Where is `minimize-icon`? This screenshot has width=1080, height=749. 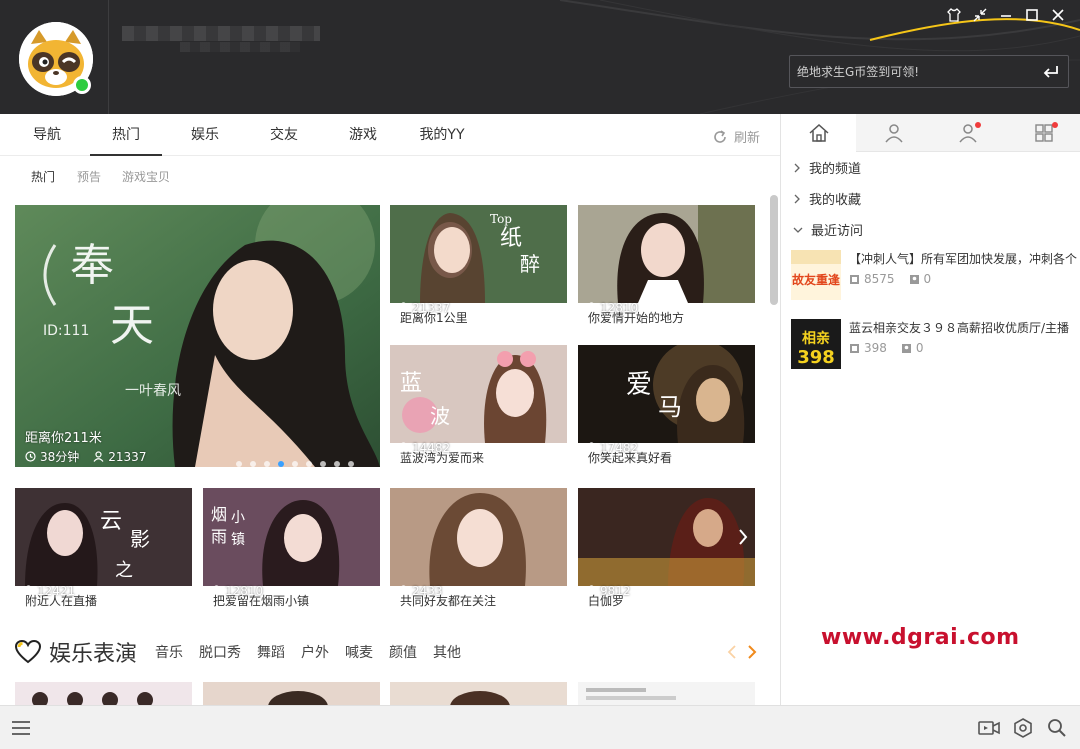
minimize-icon is located at coordinates (1006, 15).